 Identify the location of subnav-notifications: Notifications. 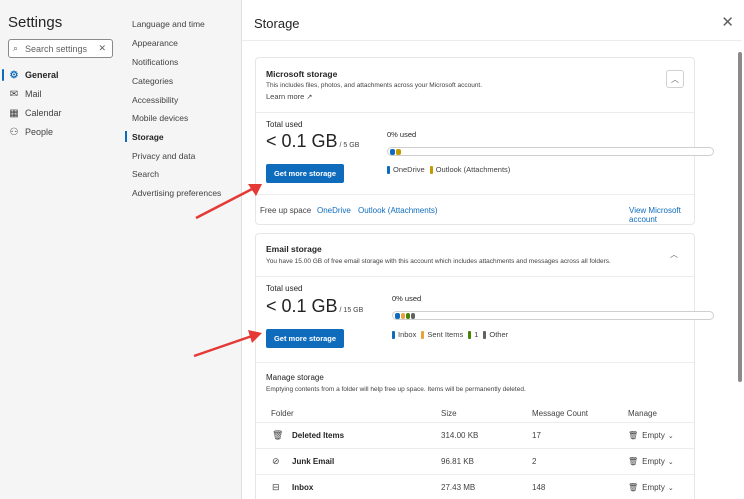
(155, 62).